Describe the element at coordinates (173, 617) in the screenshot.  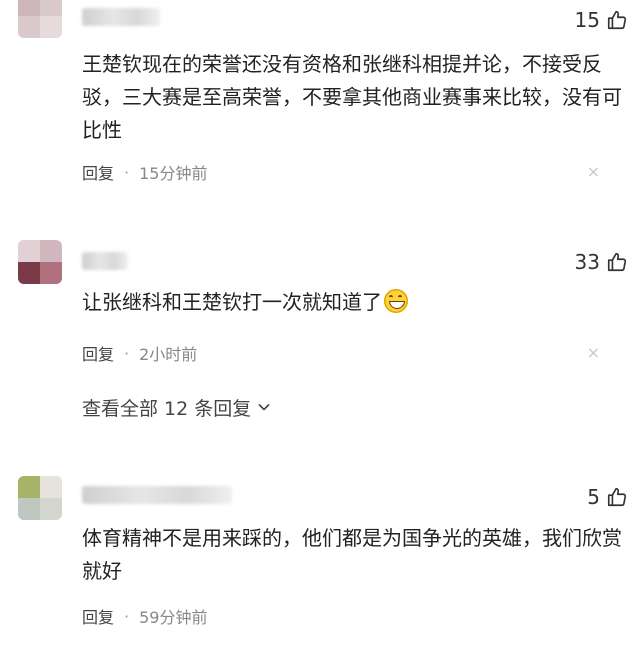
I see `timestamp: 59分钟前` at that location.